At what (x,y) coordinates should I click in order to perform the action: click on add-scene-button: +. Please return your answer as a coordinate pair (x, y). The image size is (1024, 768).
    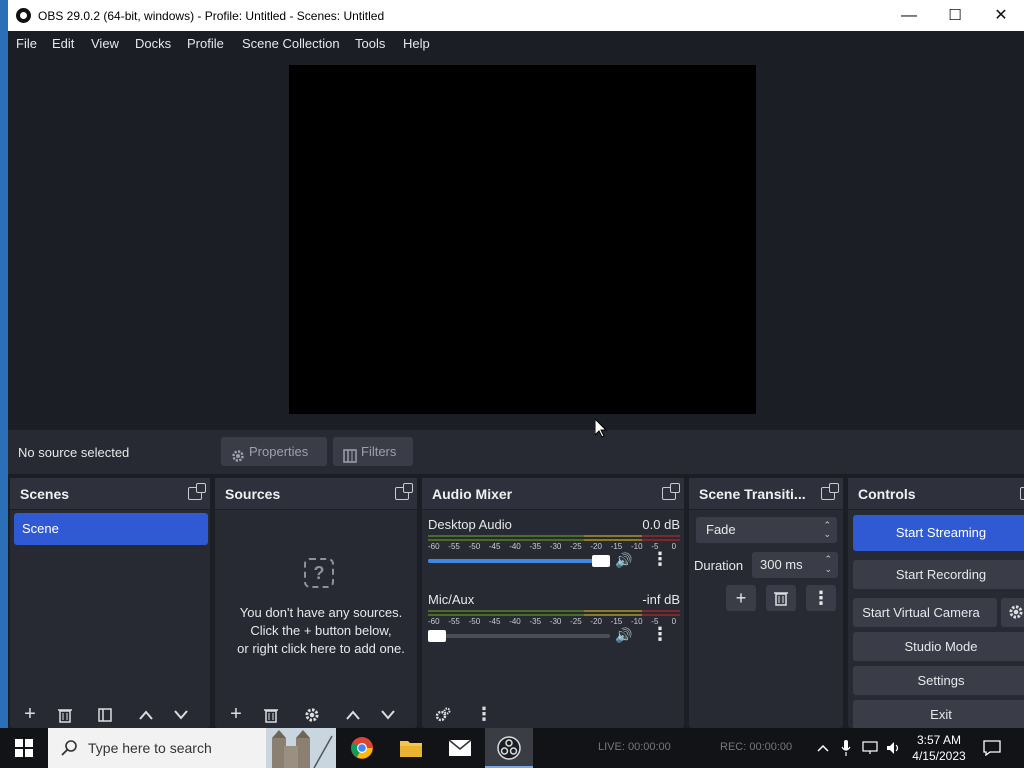
    Looking at the image, I should click on (30, 715).